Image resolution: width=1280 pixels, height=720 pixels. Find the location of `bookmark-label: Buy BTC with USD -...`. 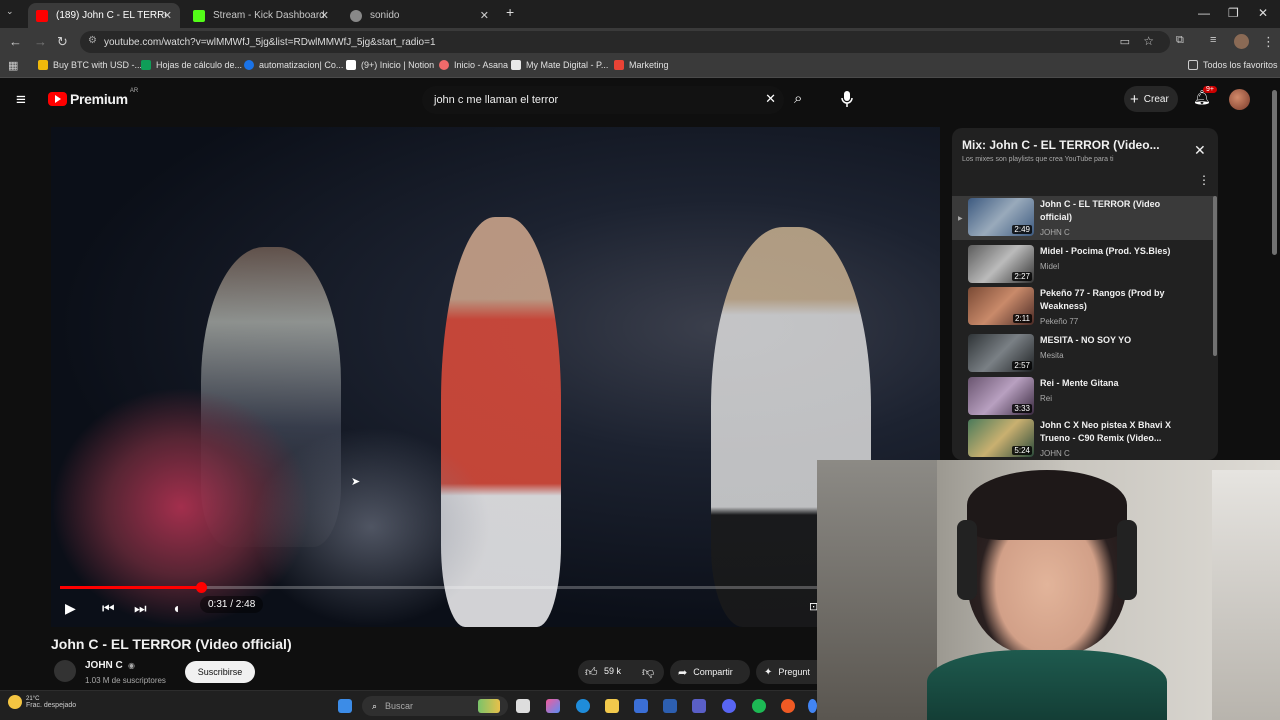

bookmark-label: Buy BTC with USD -... is located at coordinates (98, 65).